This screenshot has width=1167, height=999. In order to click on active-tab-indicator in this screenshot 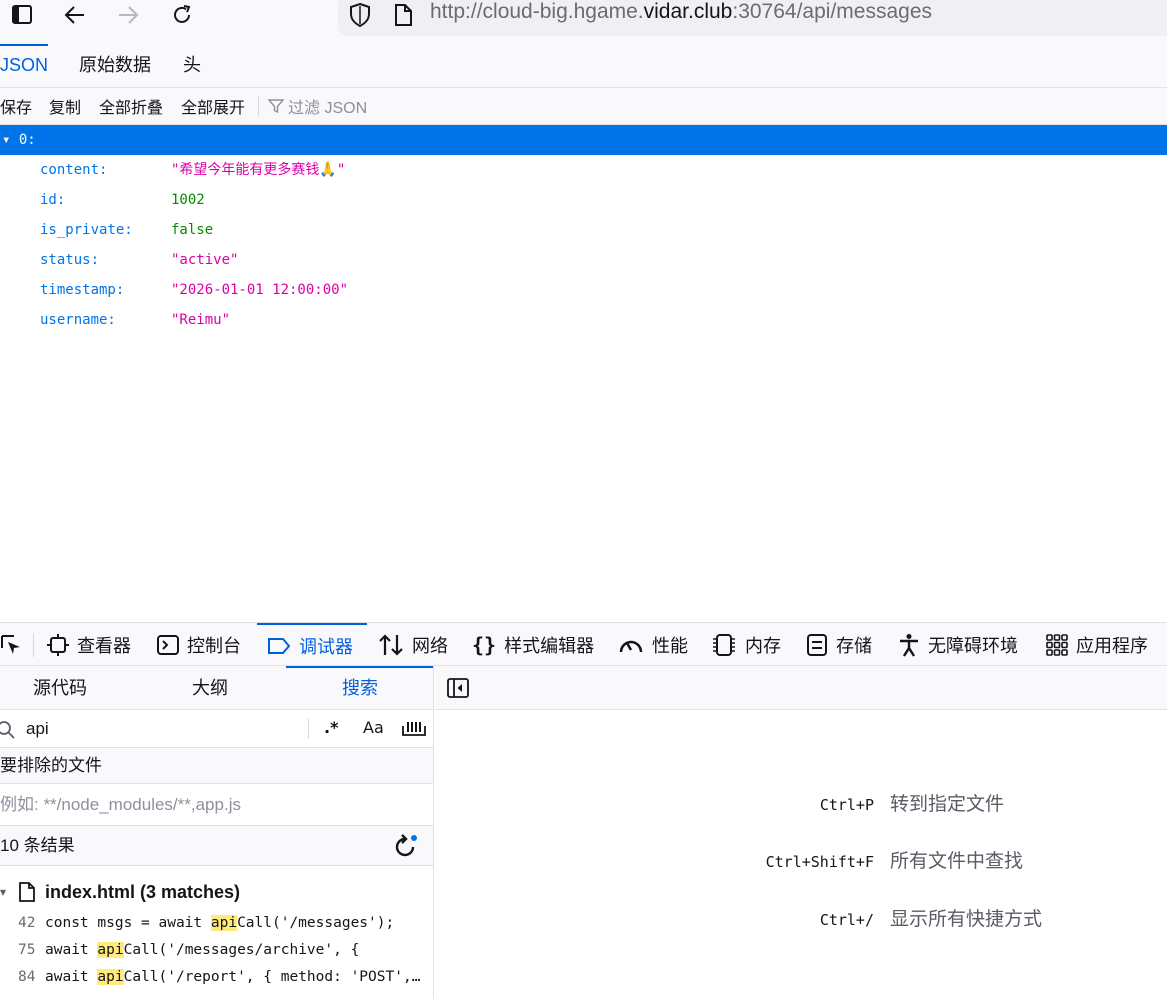, I will do `click(359, 667)`.